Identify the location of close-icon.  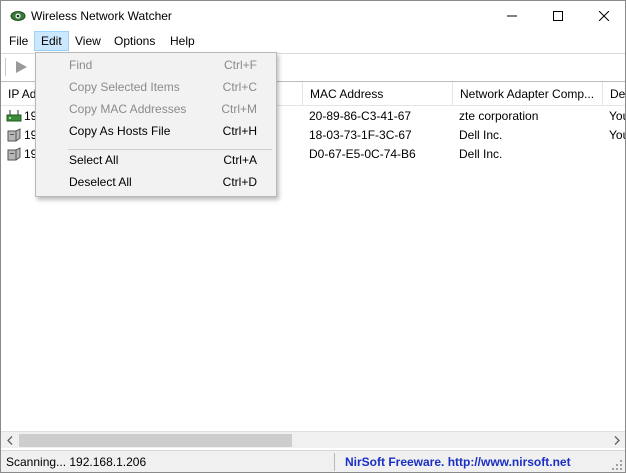
(604, 16).